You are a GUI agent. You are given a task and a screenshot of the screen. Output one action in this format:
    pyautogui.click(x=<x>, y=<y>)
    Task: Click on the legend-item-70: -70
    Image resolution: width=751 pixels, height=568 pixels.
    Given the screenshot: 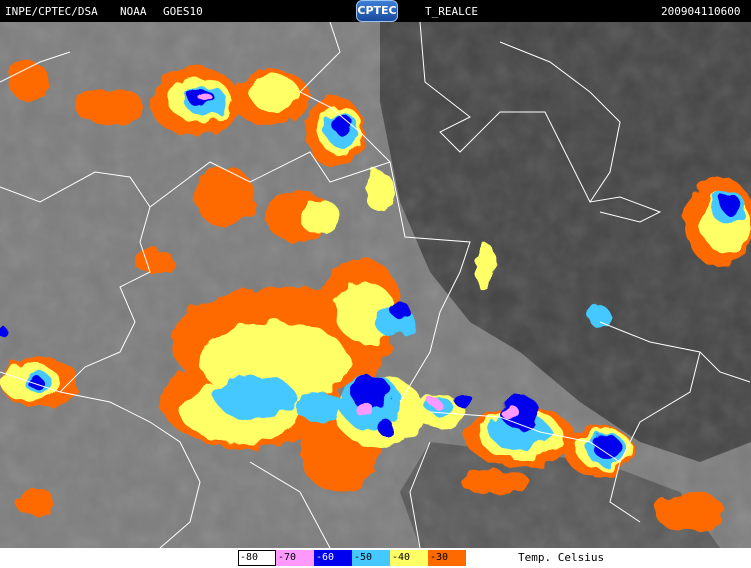 What is the action you would take?
    pyautogui.click(x=295, y=558)
    